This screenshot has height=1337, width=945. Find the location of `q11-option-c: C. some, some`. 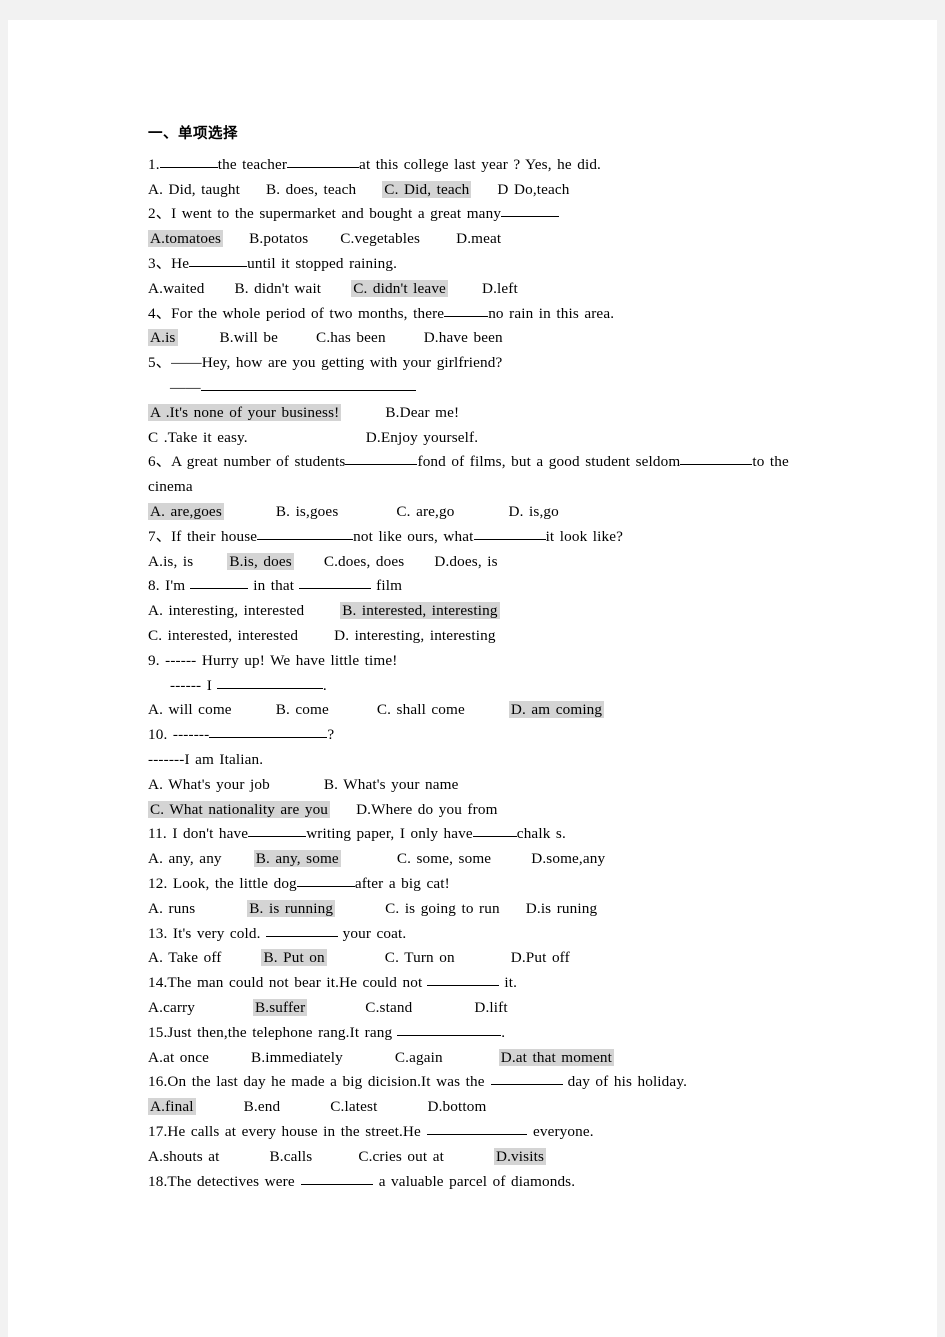

q11-option-c: C. some, some is located at coordinates (444, 858).